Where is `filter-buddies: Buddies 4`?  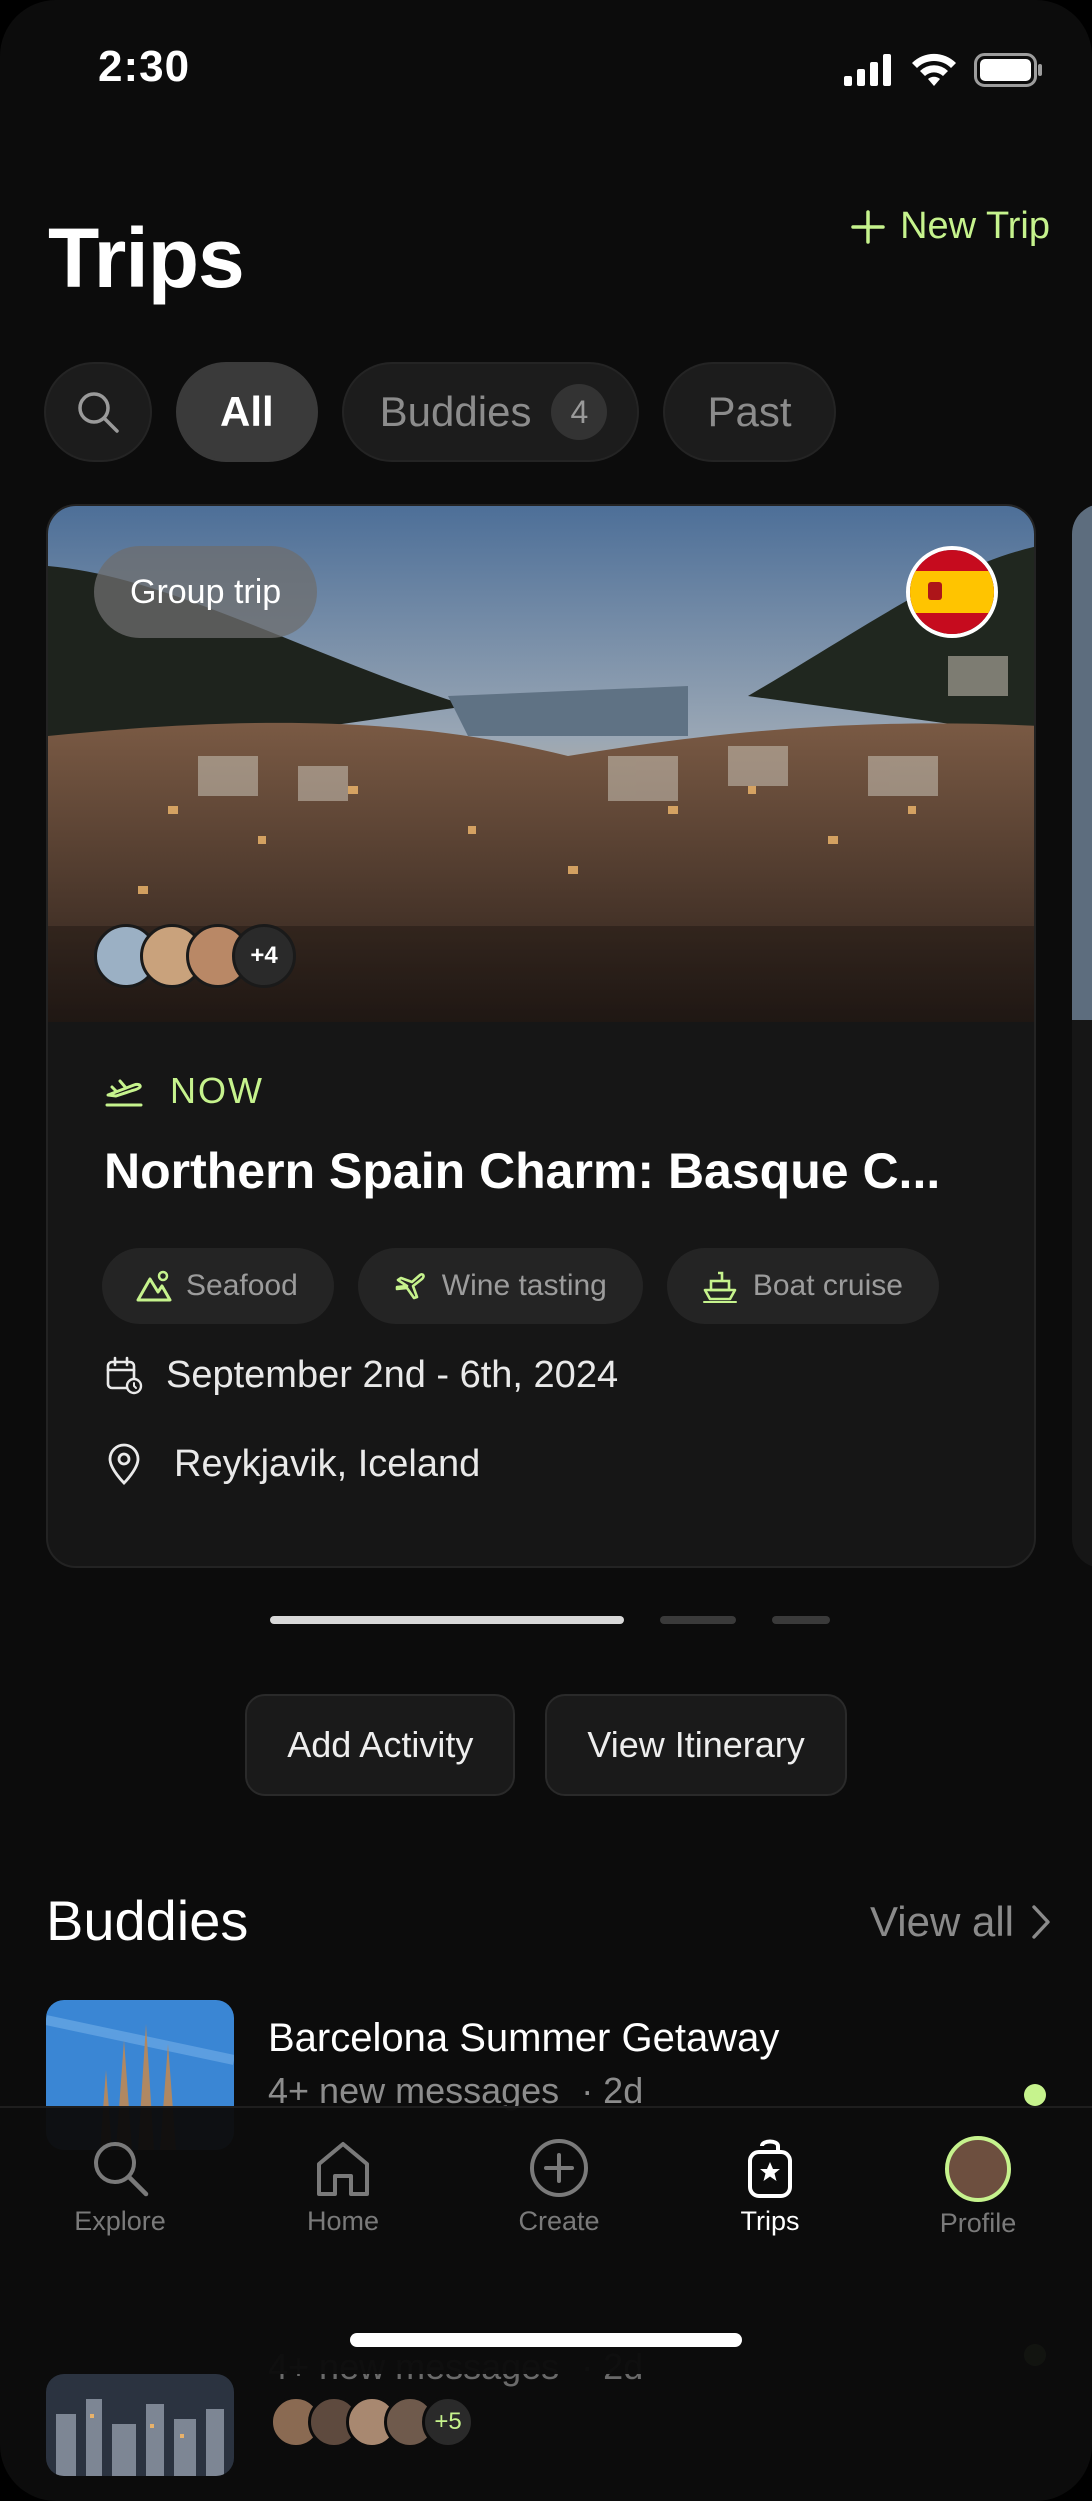 filter-buddies: Buddies 4 is located at coordinates (490, 412).